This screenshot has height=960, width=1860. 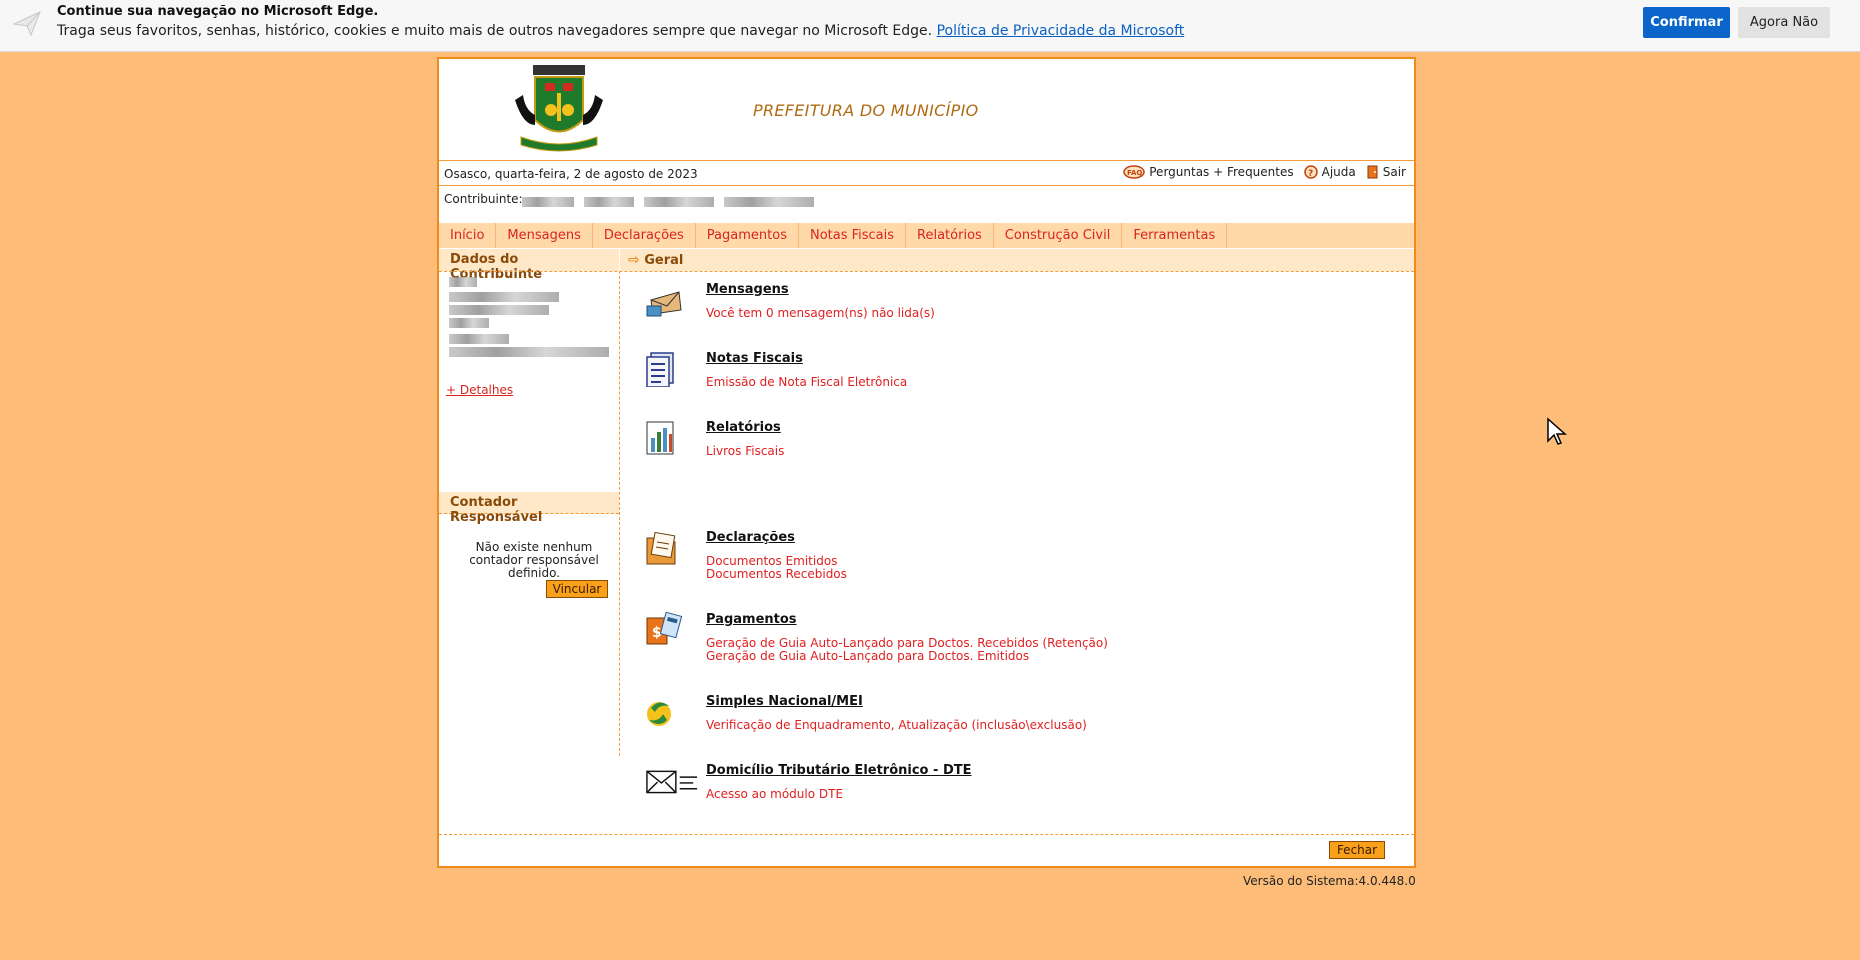 What do you see at coordinates (1017, 260) in the screenshot?
I see `main-section-header: ⇨ Geral` at bounding box center [1017, 260].